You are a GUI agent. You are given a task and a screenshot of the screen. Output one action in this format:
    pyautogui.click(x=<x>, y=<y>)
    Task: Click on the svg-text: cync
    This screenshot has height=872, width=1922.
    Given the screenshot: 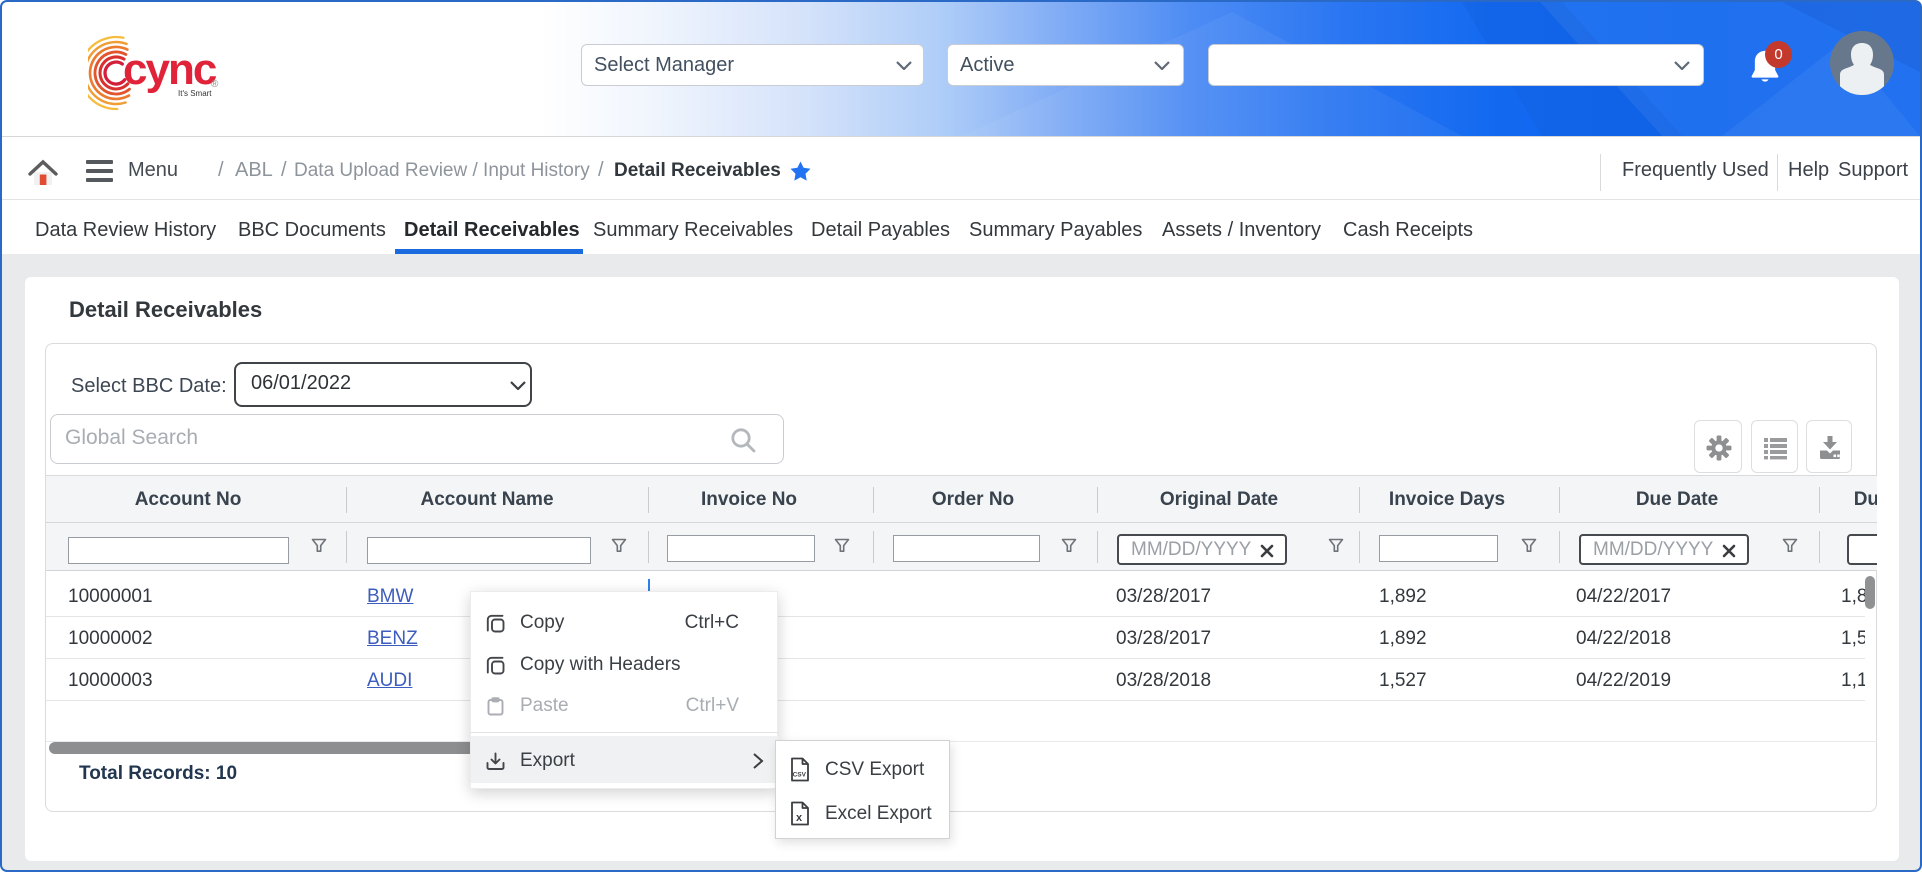 What is the action you would take?
    pyautogui.click(x=170, y=69)
    